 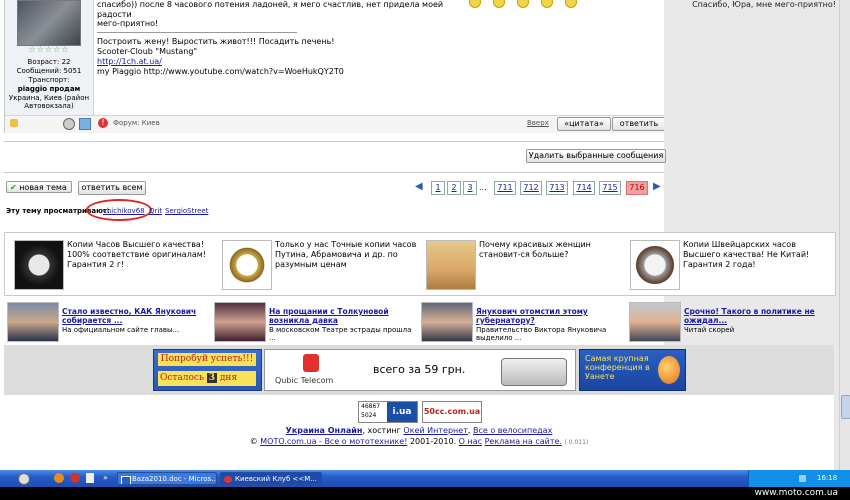 What do you see at coordinates (333, 441) in the screenshot?
I see `footer-link-moto: MOTO.com.ua - Все о мототехнике!` at bounding box center [333, 441].